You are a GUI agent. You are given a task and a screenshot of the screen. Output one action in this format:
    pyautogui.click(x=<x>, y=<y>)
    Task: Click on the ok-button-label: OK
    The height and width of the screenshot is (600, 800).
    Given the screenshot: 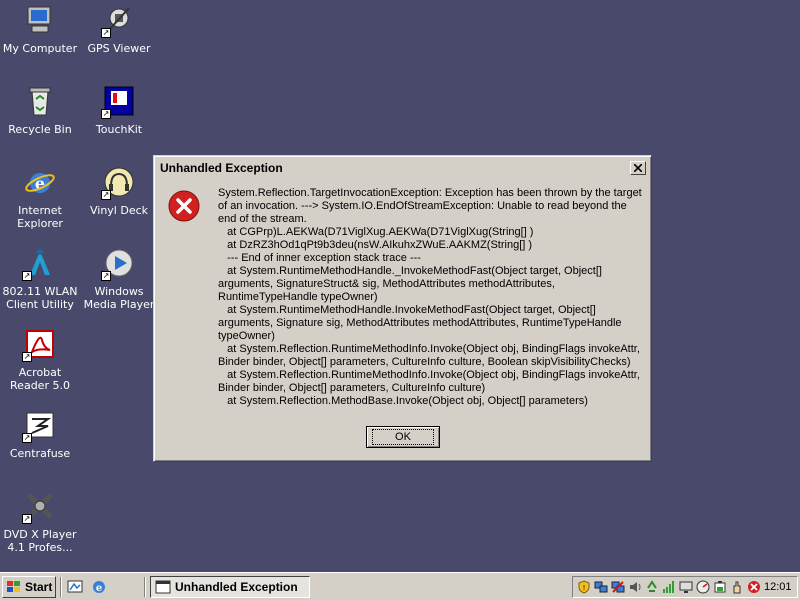 What is the action you would take?
    pyautogui.click(x=403, y=437)
    